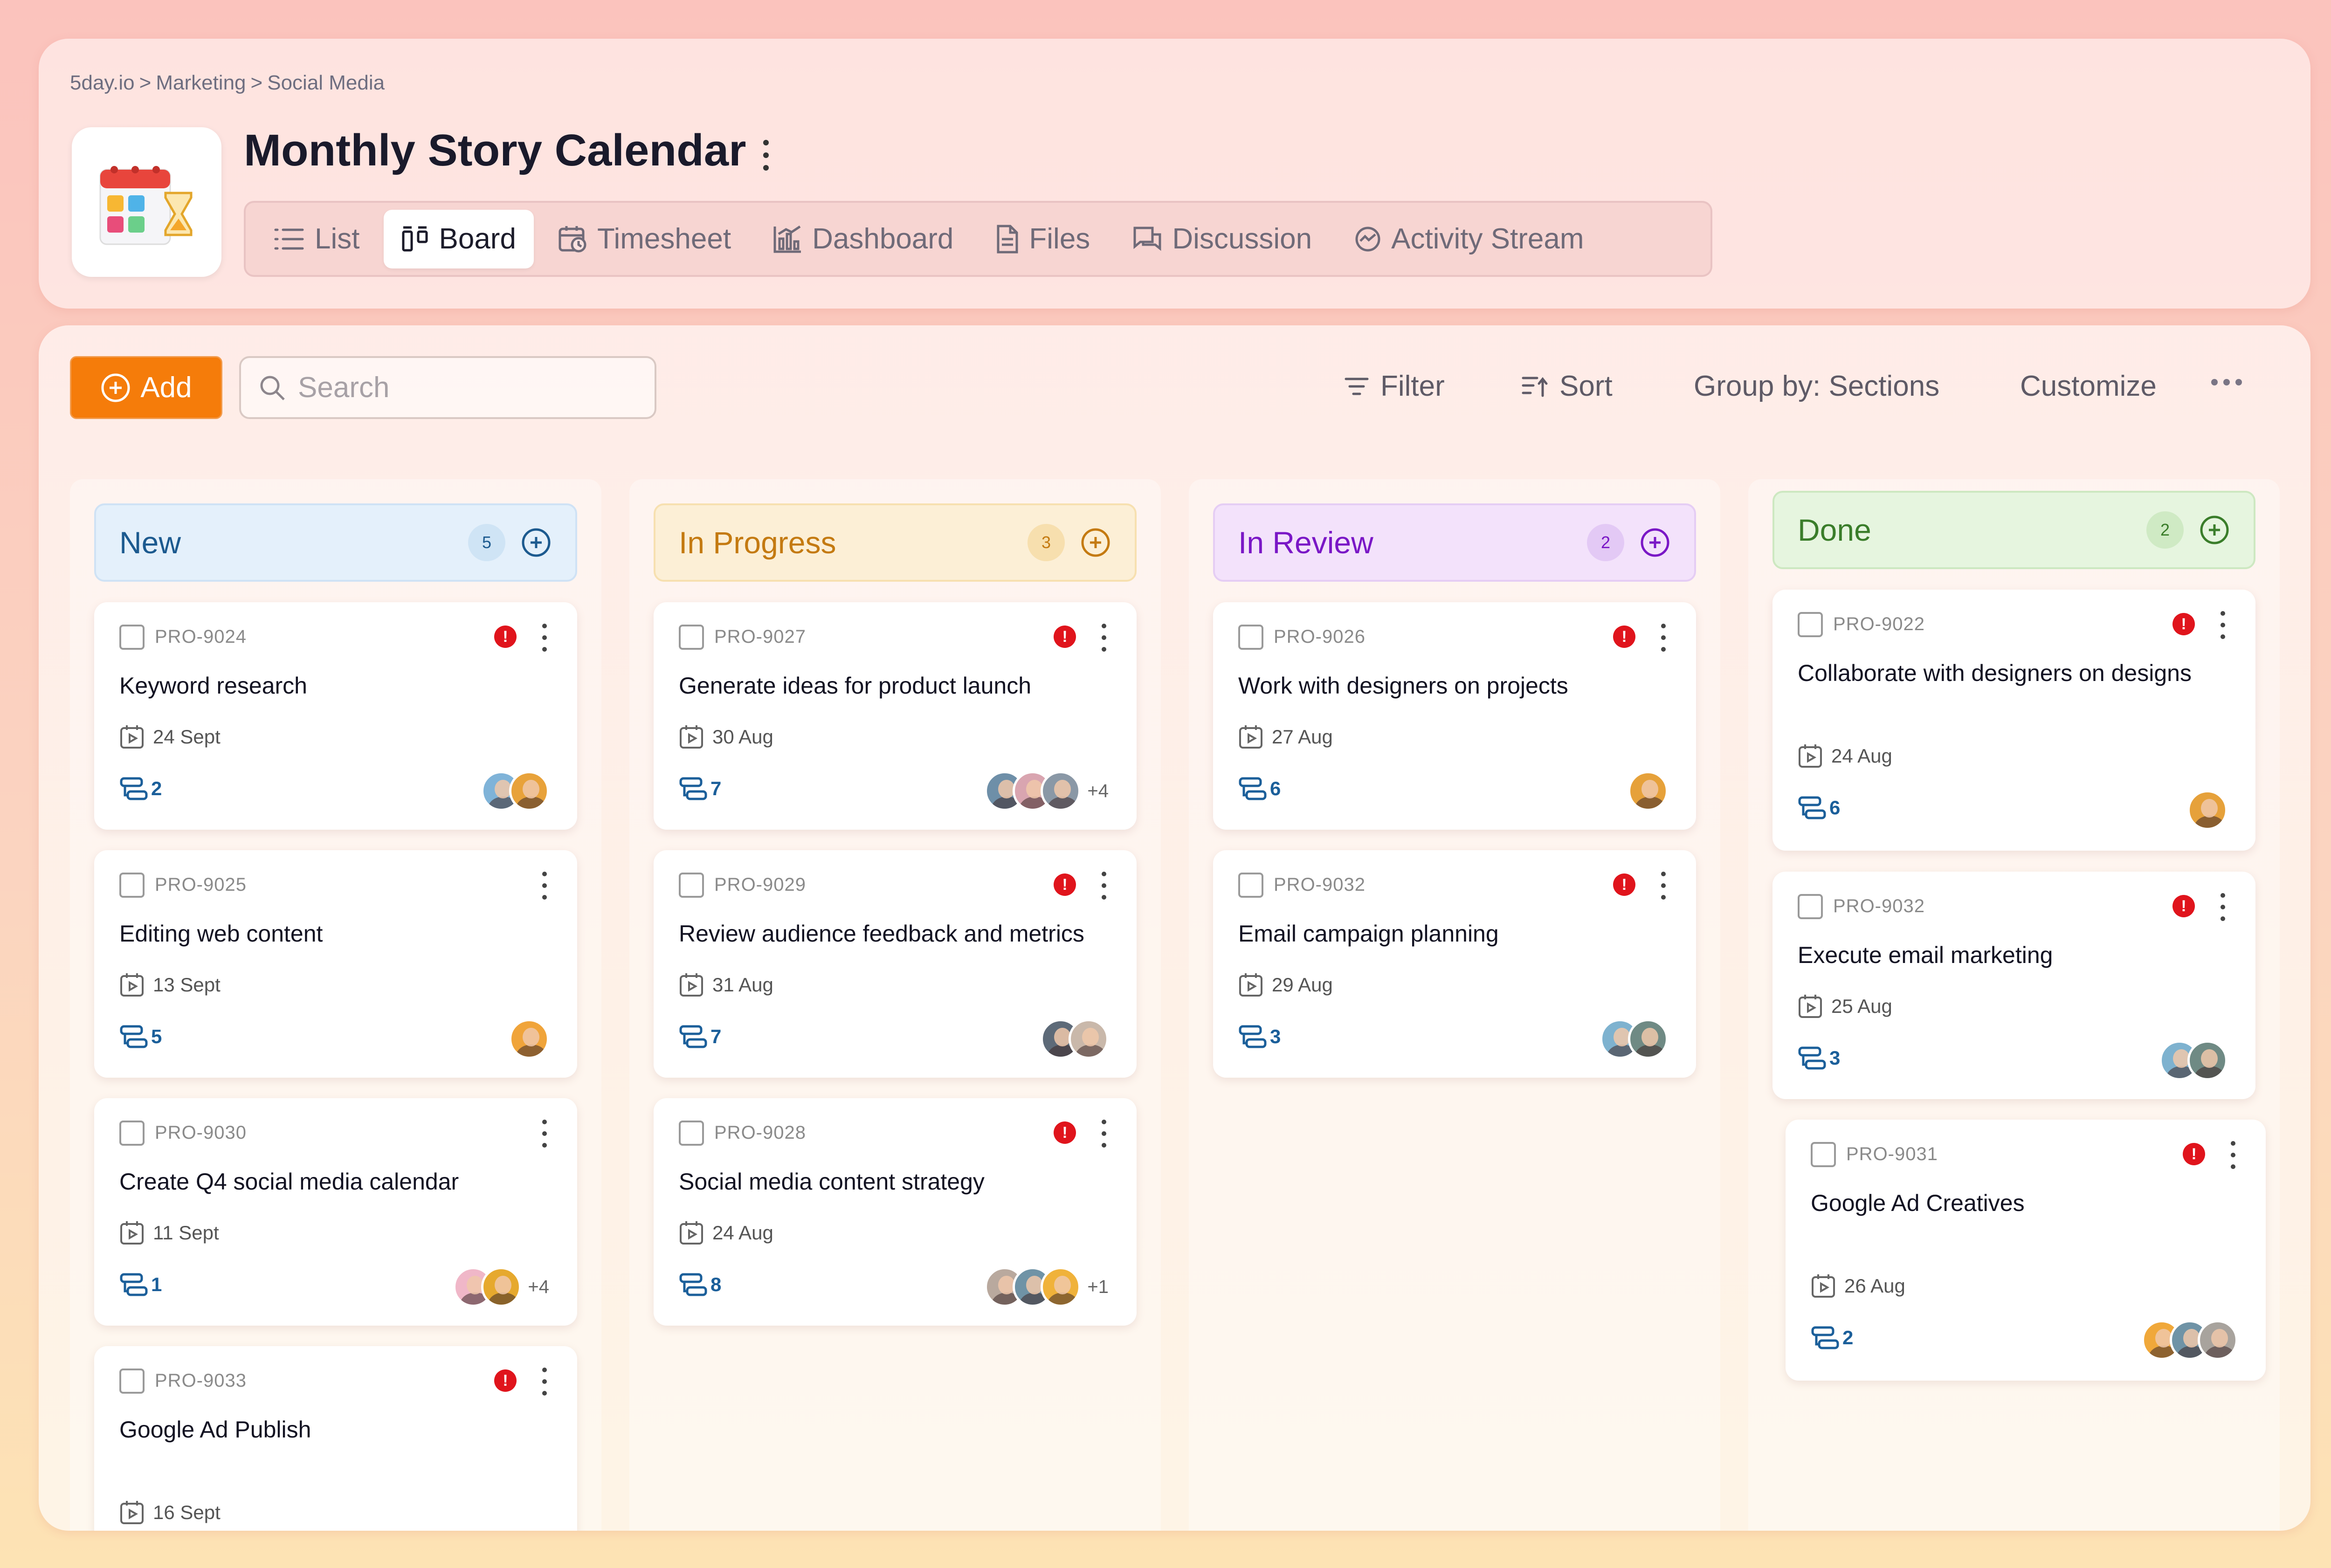 This screenshot has width=2331, height=1568. I want to click on task-card: PRO-9025 Editing web content 13 Sept 5, so click(335, 964).